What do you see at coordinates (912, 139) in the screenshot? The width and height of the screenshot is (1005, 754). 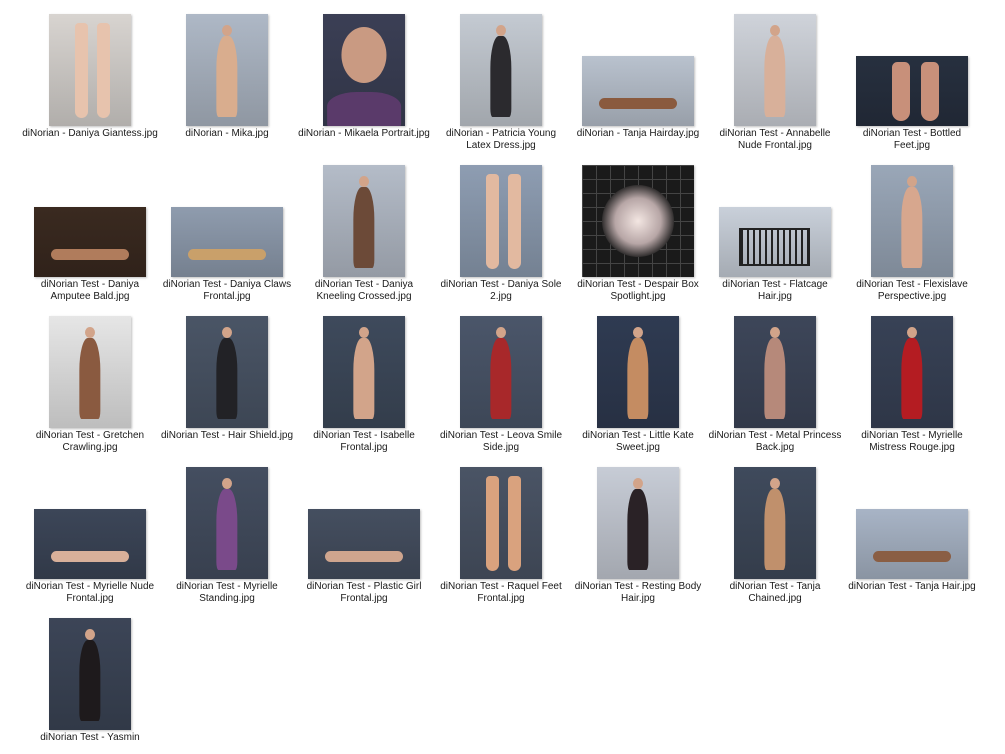 I see `file-name-label: diNorian Test - Bottled Feet.jpg` at bounding box center [912, 139].